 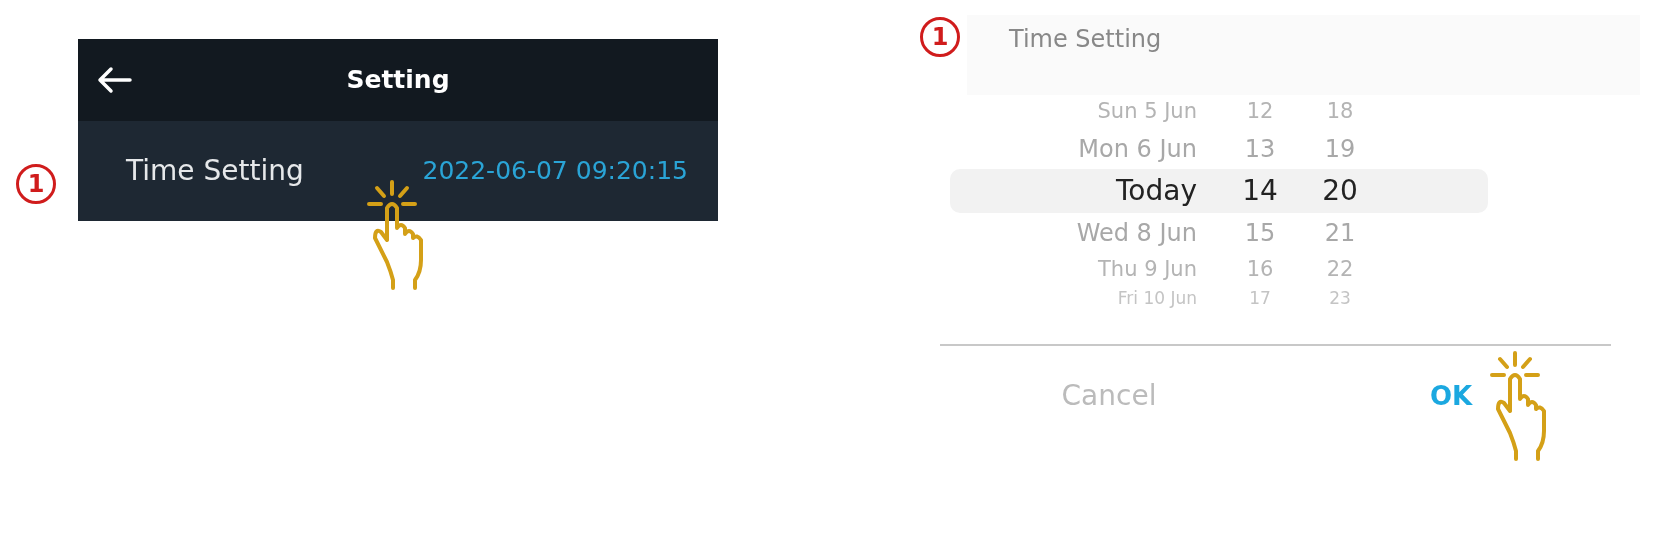 I want to click on picker-minute: 19, so click(x=1340, y=149).